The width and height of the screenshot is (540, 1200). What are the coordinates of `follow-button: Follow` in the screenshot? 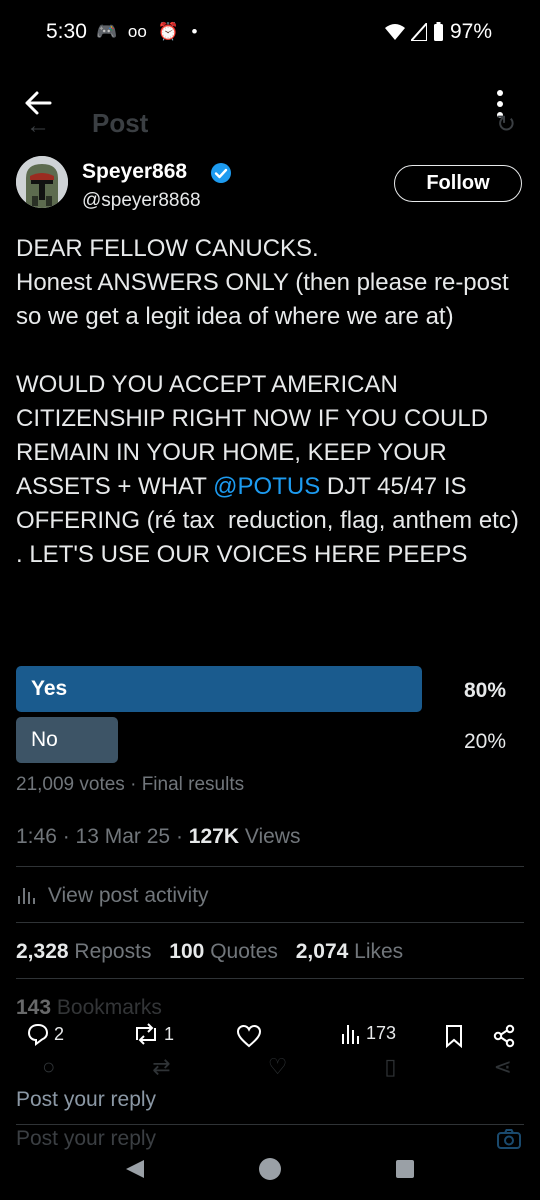 It's located at (458, 183).